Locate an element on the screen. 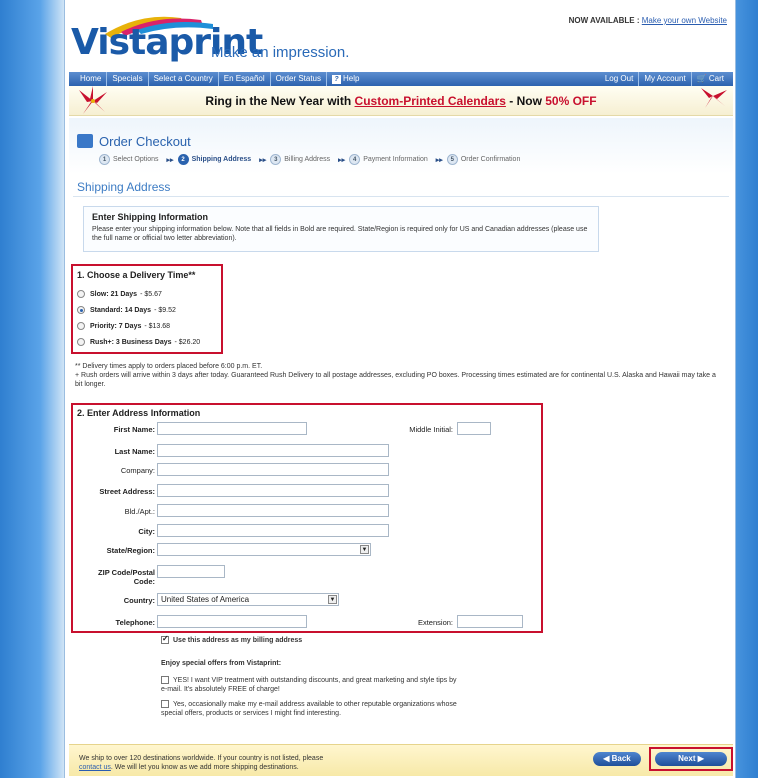 Image resolution: width=758 pixels, height=778 pixels. nav-help: ? Help is located at coordinates (345, 79).